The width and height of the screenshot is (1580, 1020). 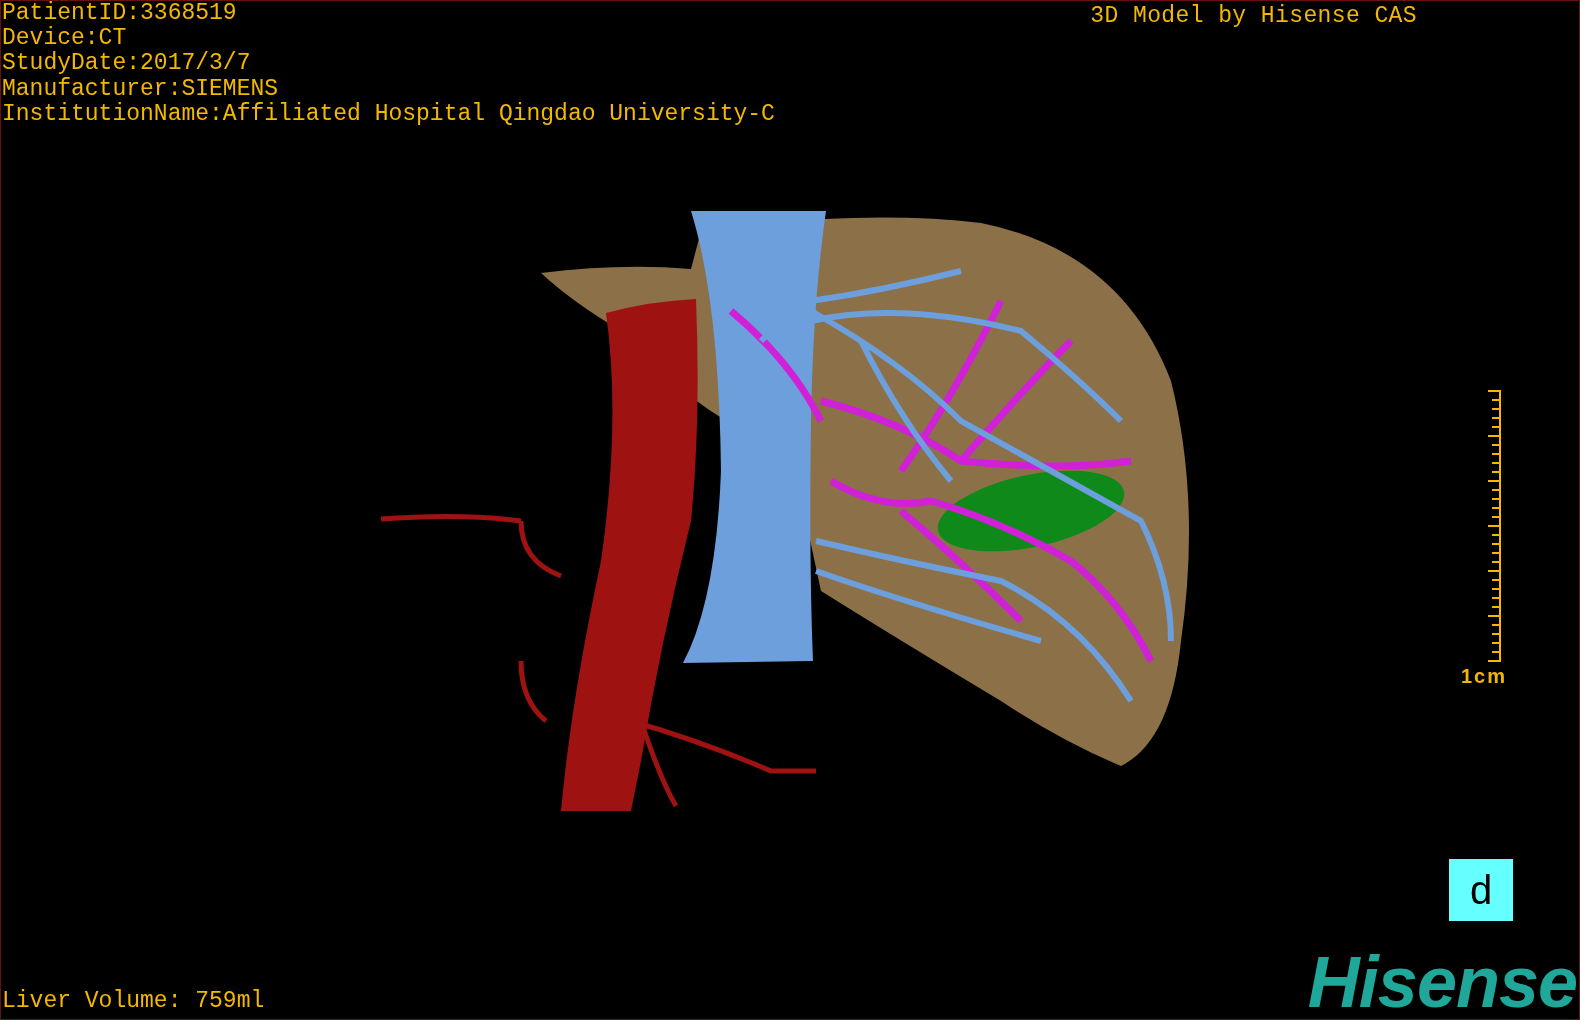 What do you see at coordinates (388, 114) in the screenshot?
I see `patient-info-line: InstitutionName:Affiliated Hospital Qingdao University-C` at bounding box center [388, 114].